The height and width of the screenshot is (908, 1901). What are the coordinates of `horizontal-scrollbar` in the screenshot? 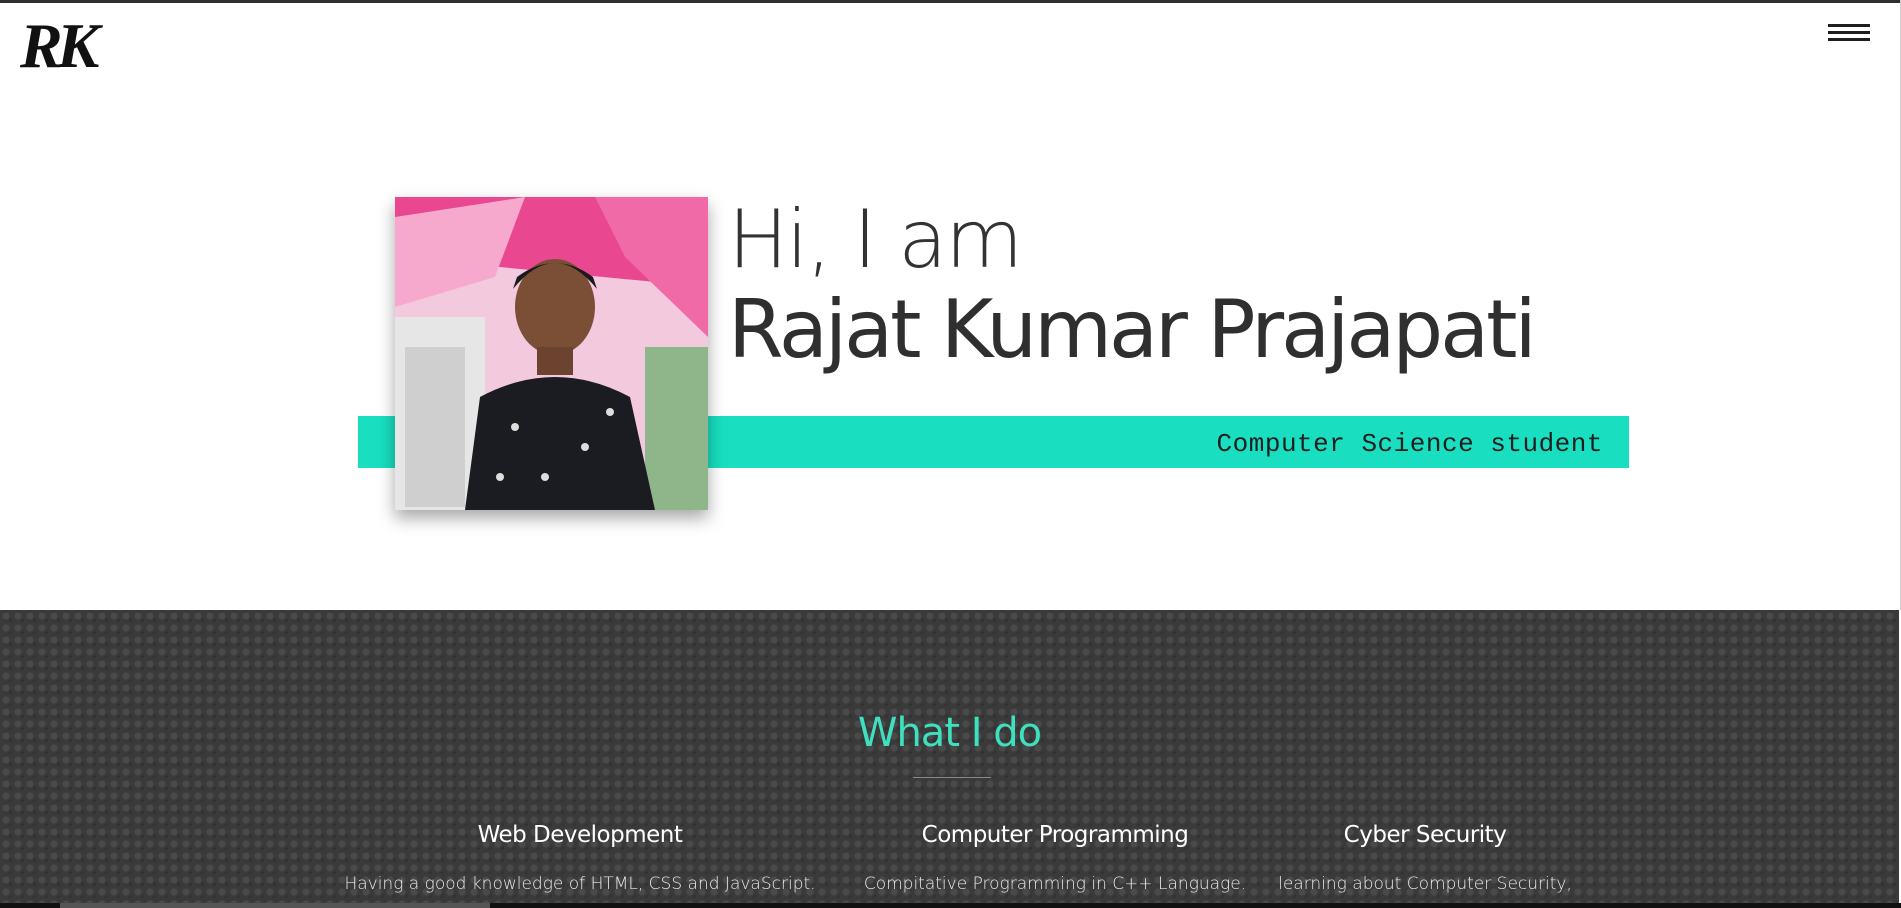 It's located at (950, 905).